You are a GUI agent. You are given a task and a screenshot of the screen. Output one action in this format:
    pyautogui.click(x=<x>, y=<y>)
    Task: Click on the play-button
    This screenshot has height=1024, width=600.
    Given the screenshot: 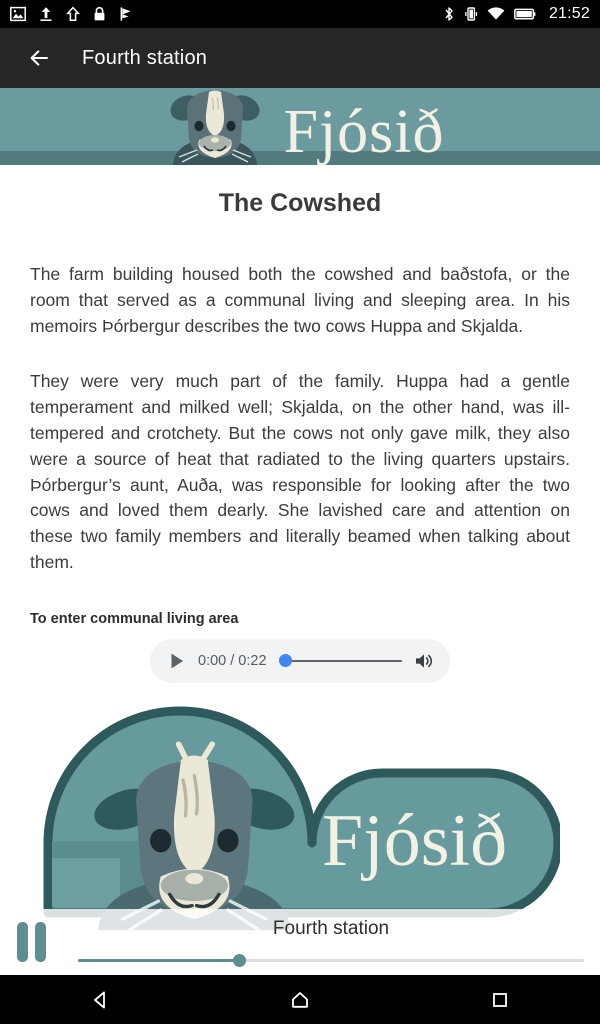 What is the action you would take?
    pyautogui.click(x=177, y=661)
    